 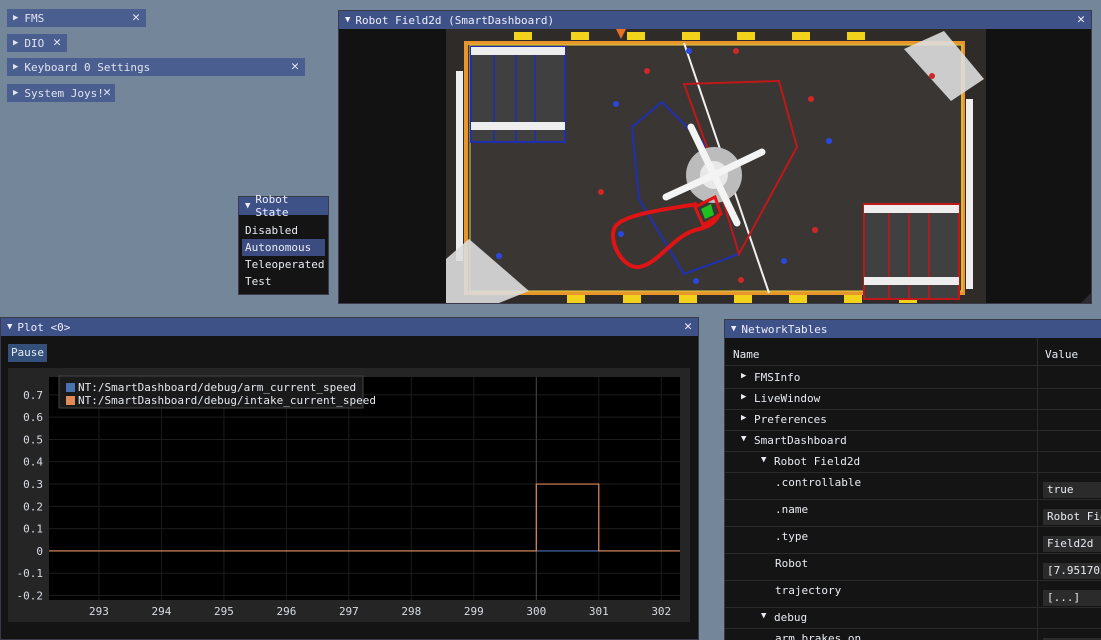 I want to click on x-tick-label: 297, so click(x=349, y=611).